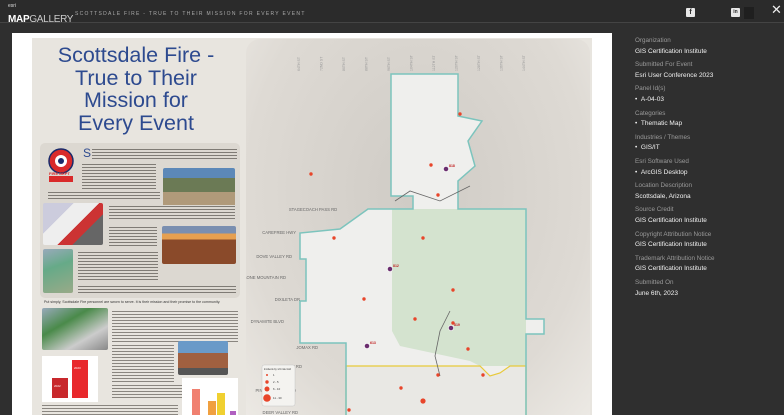 This screenshot has width=784, height=415. Describe the element at coordinates (776, 10) in the screenshot. I see `close-icon: ✕` at that location.